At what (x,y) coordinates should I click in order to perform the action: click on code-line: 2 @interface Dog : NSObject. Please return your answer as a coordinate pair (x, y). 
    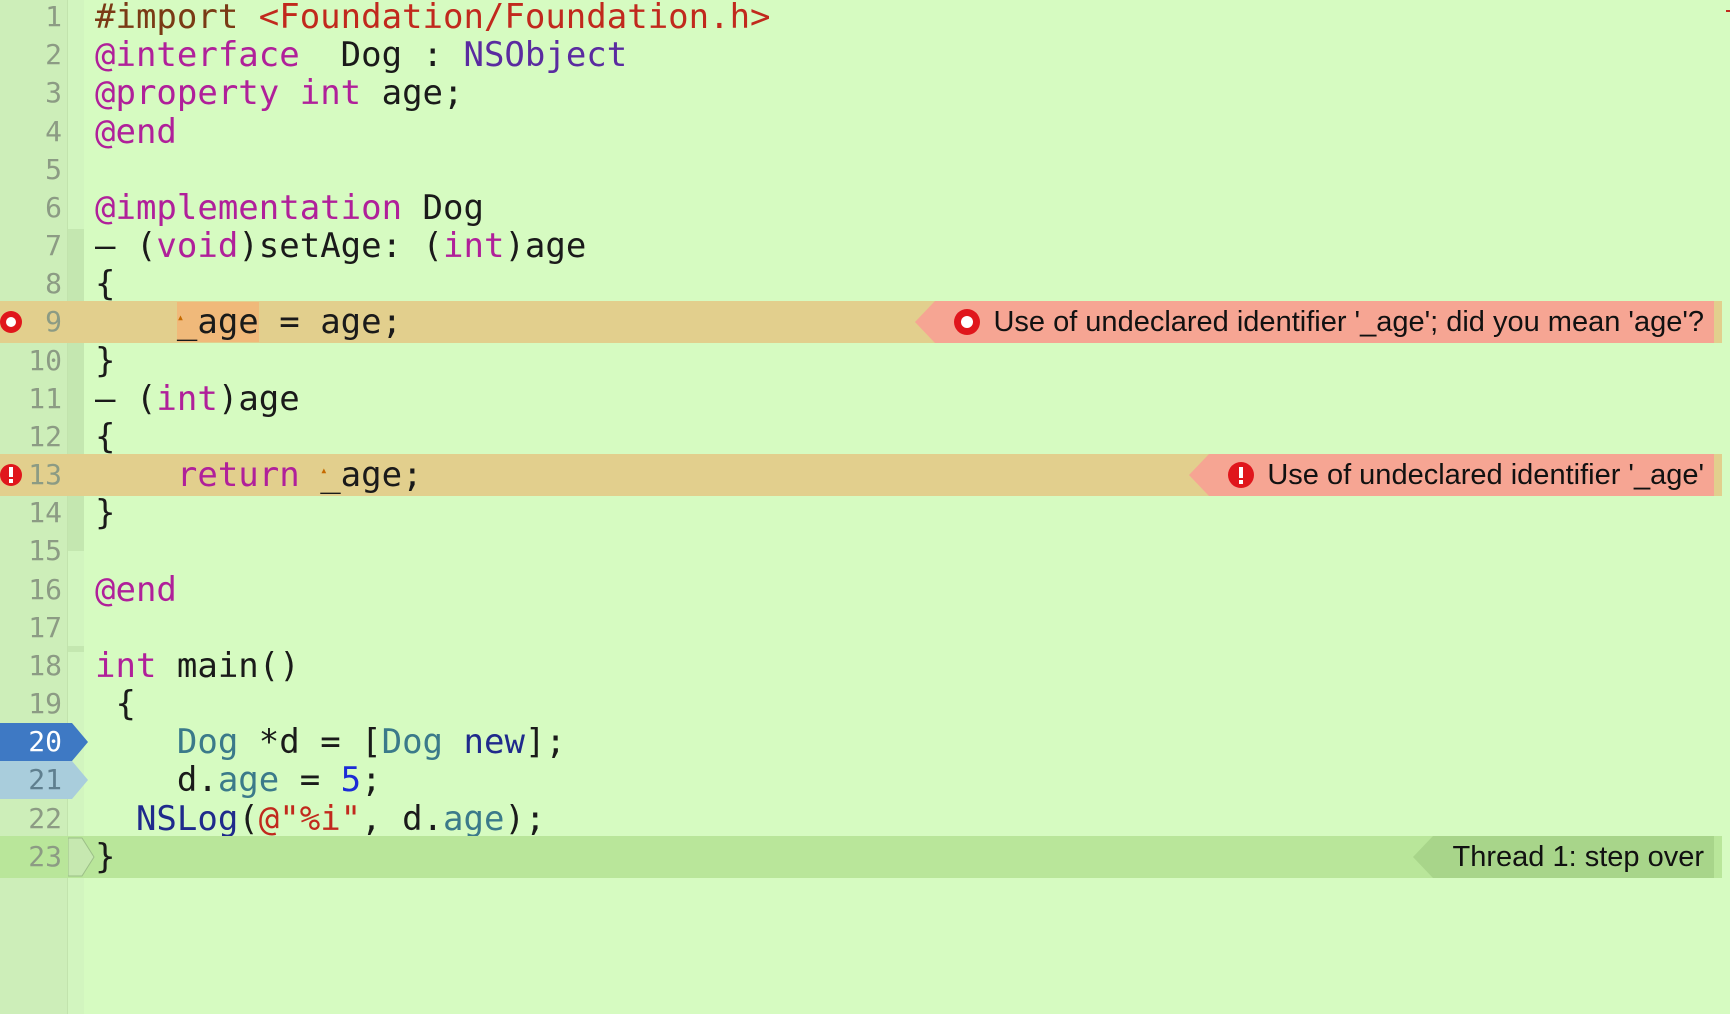
    Looking at the image, I should click on (861, 55).